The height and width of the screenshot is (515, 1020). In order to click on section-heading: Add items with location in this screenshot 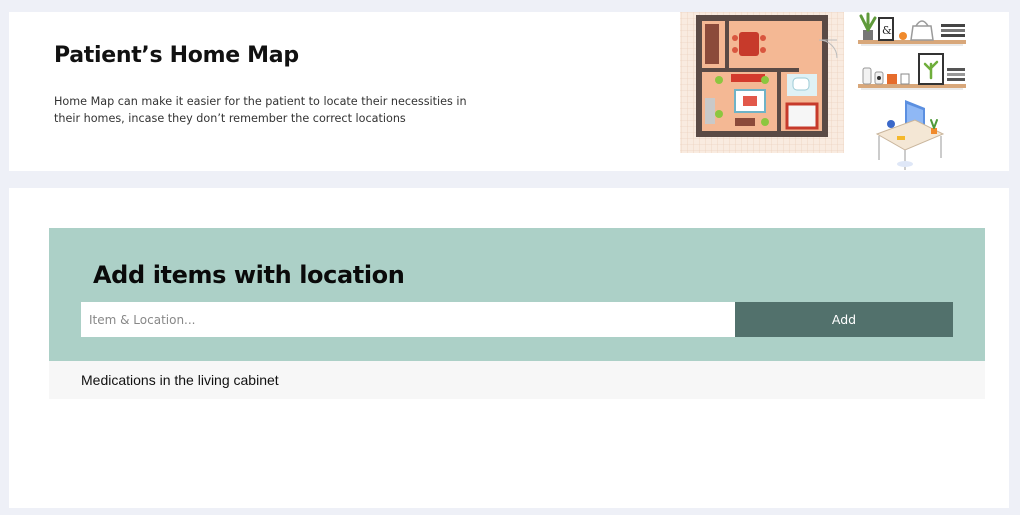, I will do `click(249, 275)`.